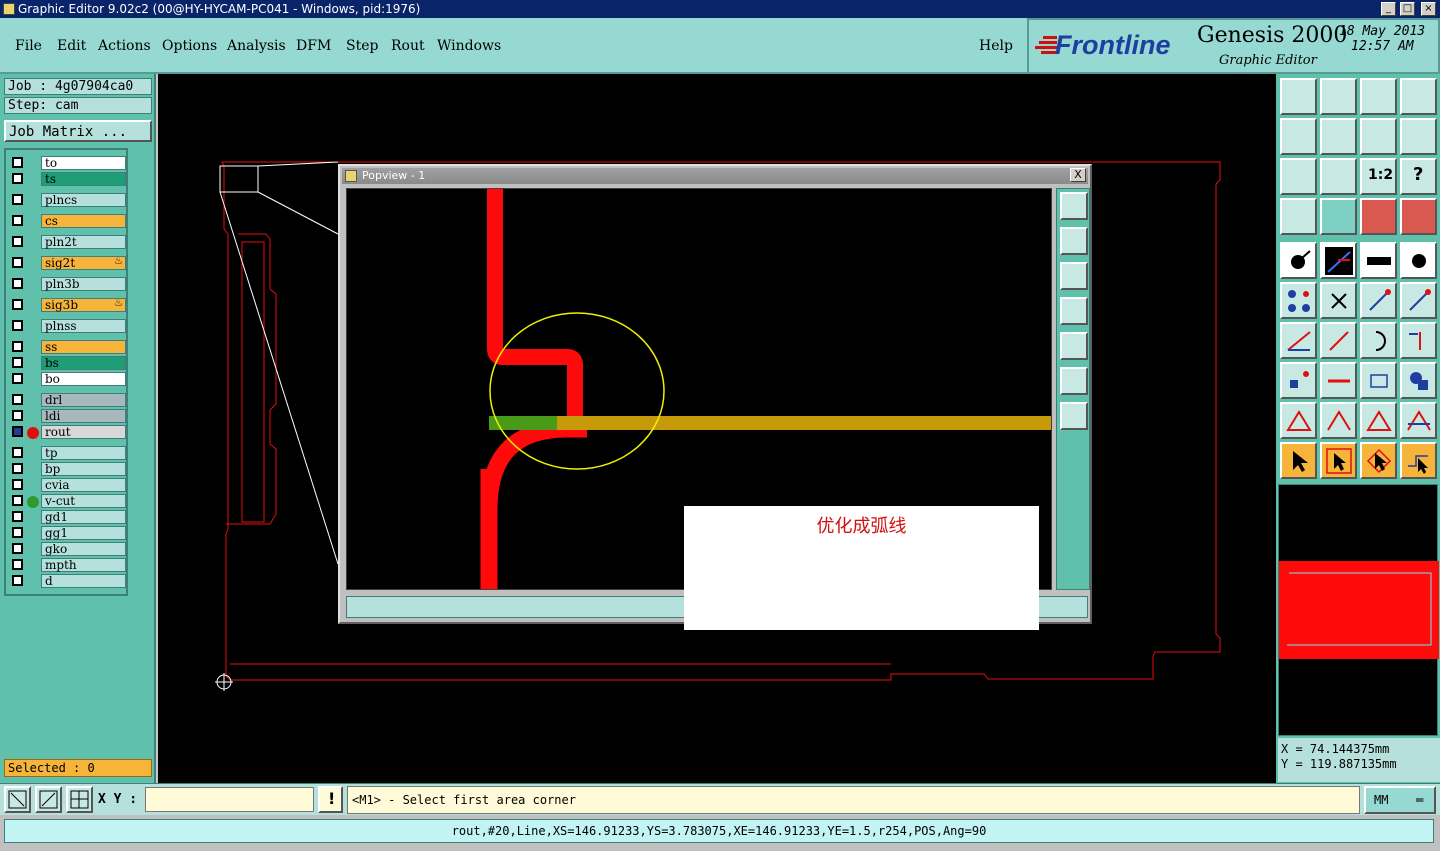  Describe the element at coordinates (67, 263) in the screenshot. I see `layer-row: sig2t ♨` at that location.